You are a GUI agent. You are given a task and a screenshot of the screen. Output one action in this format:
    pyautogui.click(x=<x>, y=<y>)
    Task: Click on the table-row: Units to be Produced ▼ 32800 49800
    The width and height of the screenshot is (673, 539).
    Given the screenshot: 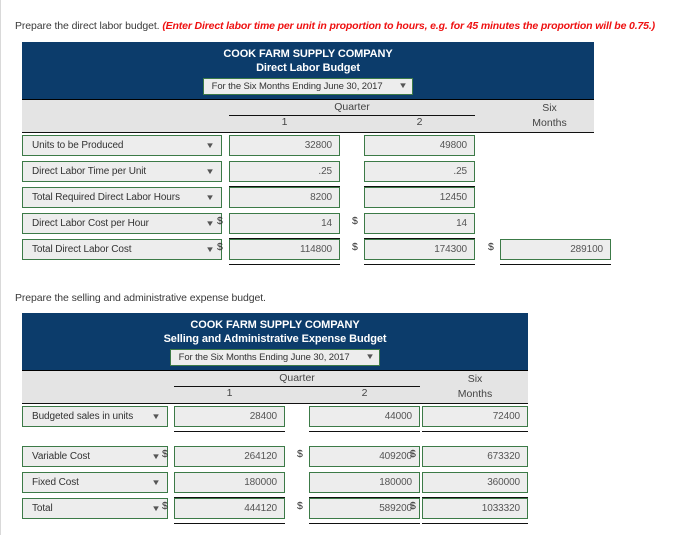 What is the action you would take?
    pyautogui.click(x=308, y=146)
    